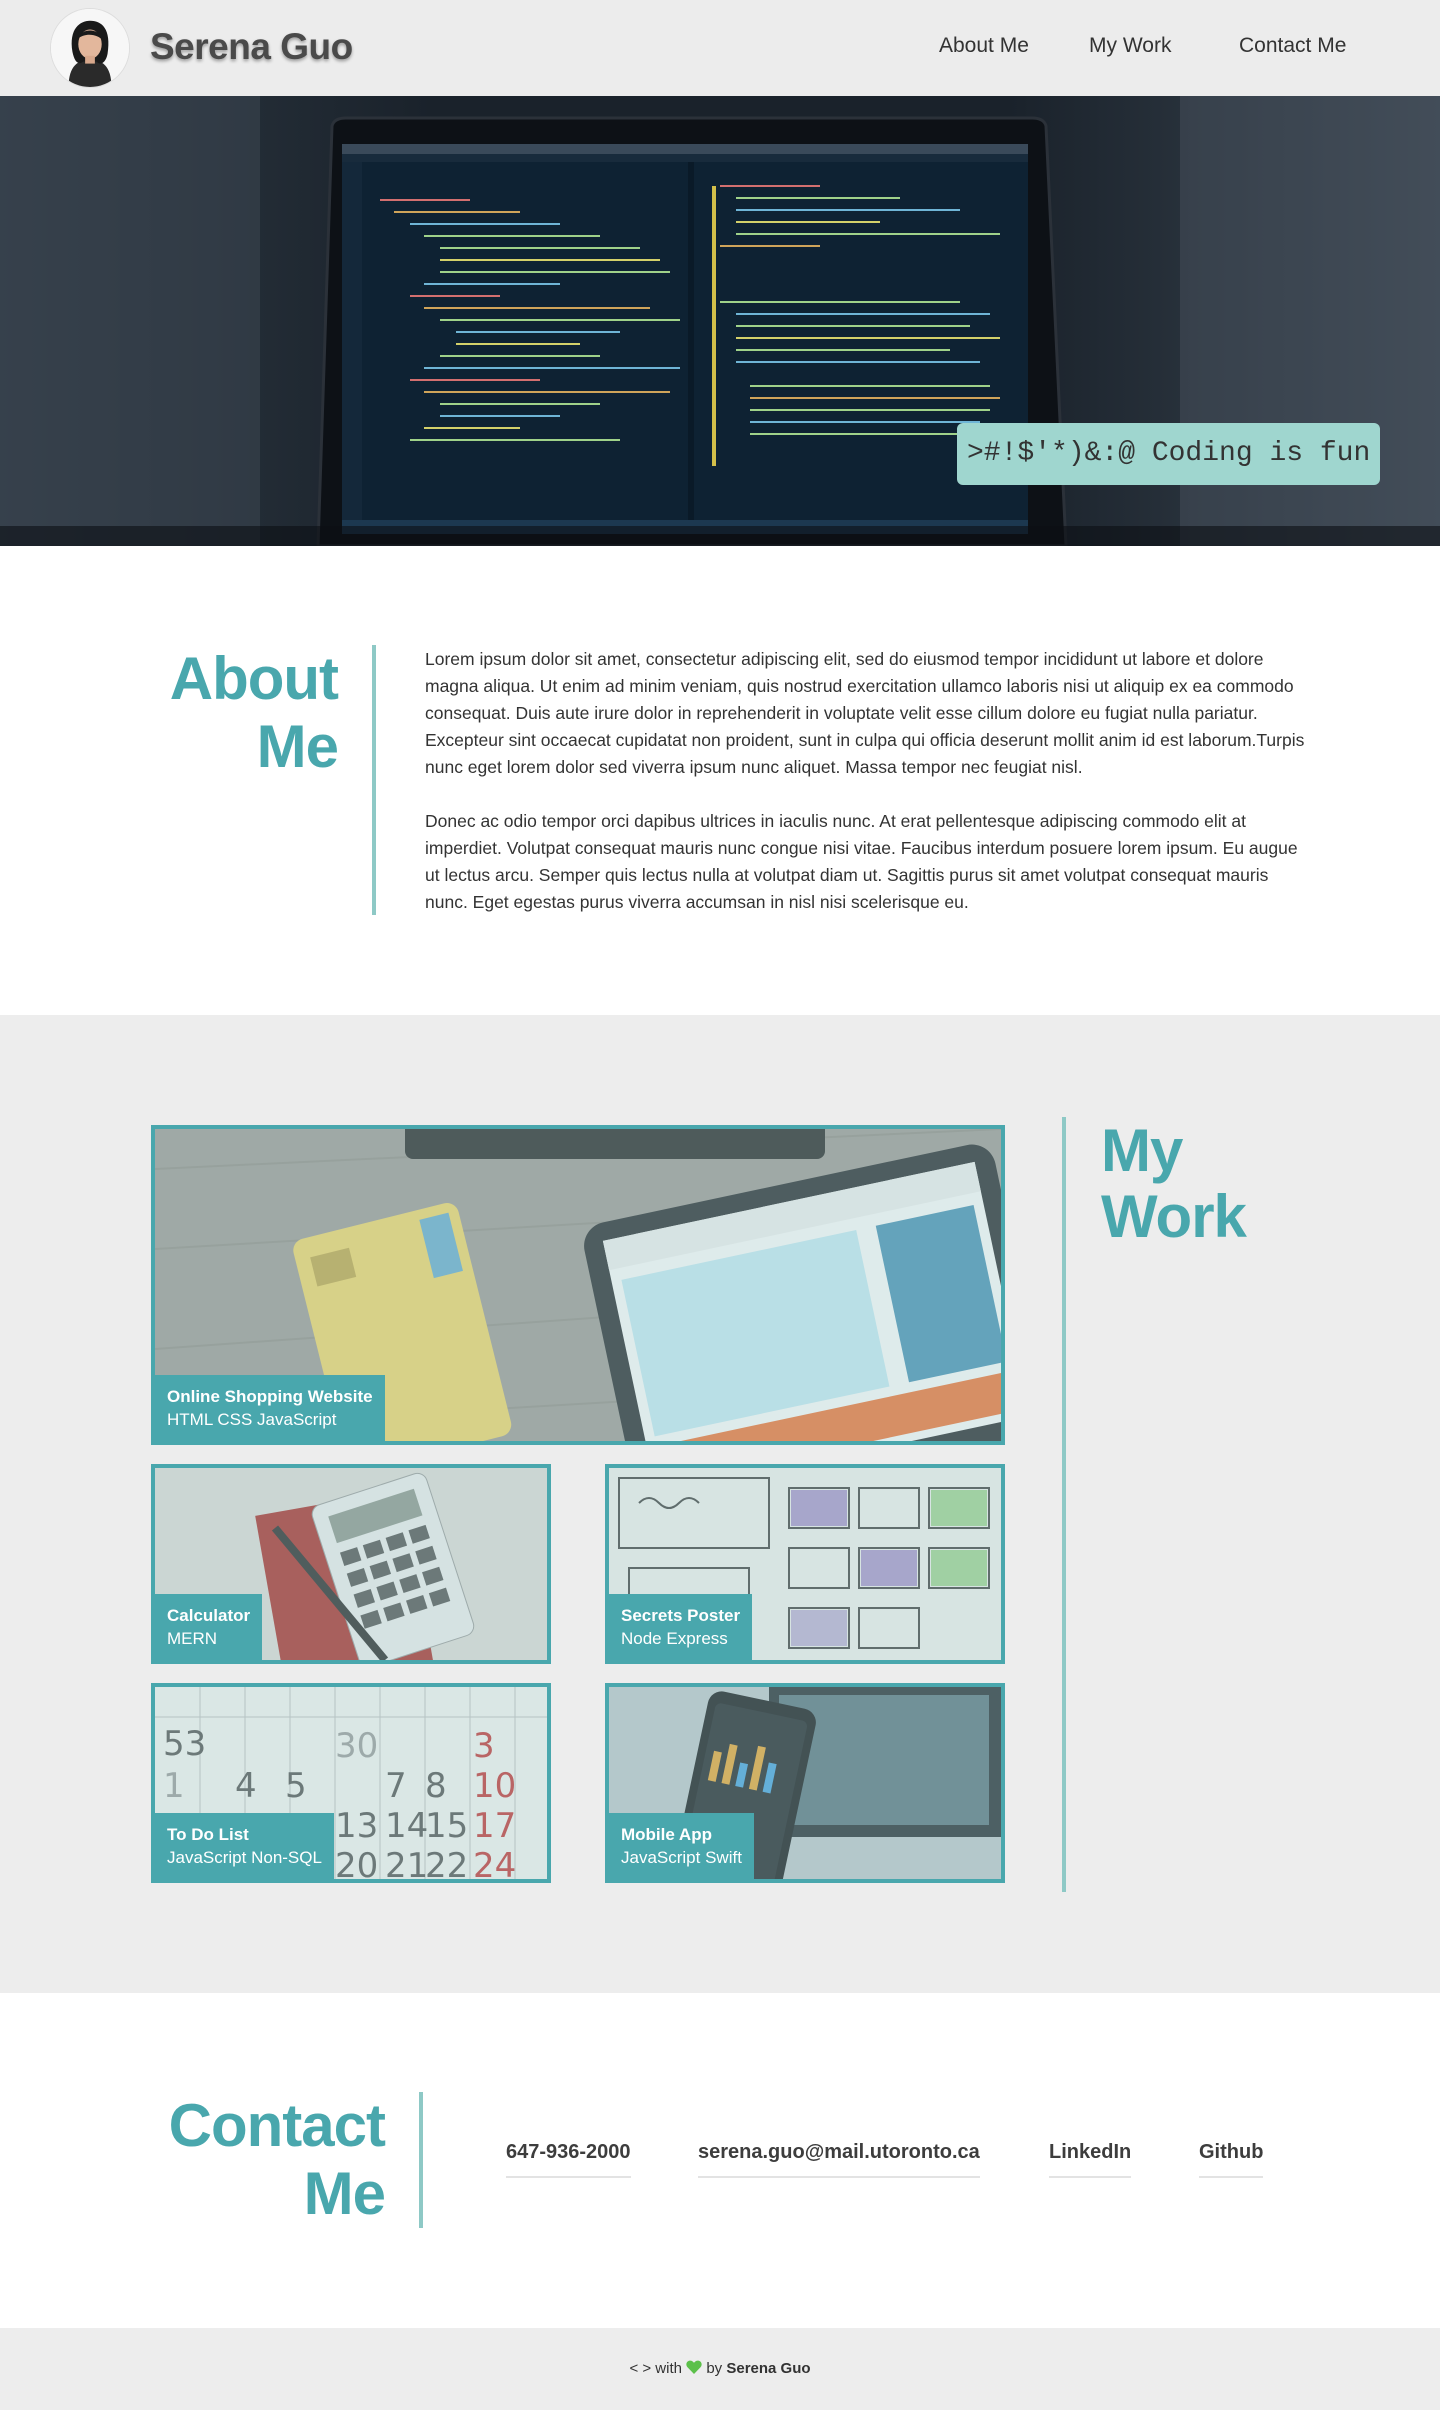  What do you see at coordinates (406, 1862) in the screenshot?
I see `svg-text: 21` at bounding box center [406, 1862].